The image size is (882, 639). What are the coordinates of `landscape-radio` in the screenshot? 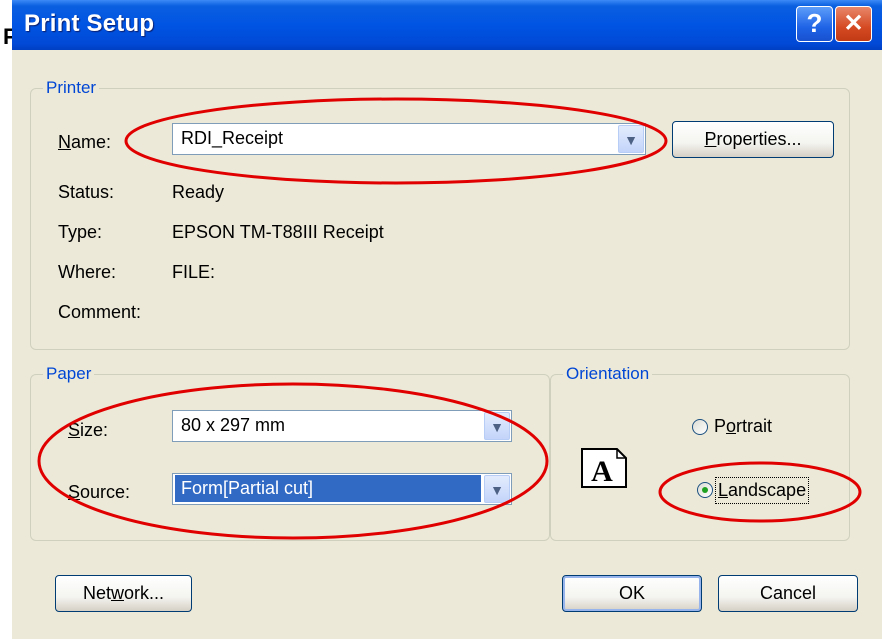 It's located at (705, 490).